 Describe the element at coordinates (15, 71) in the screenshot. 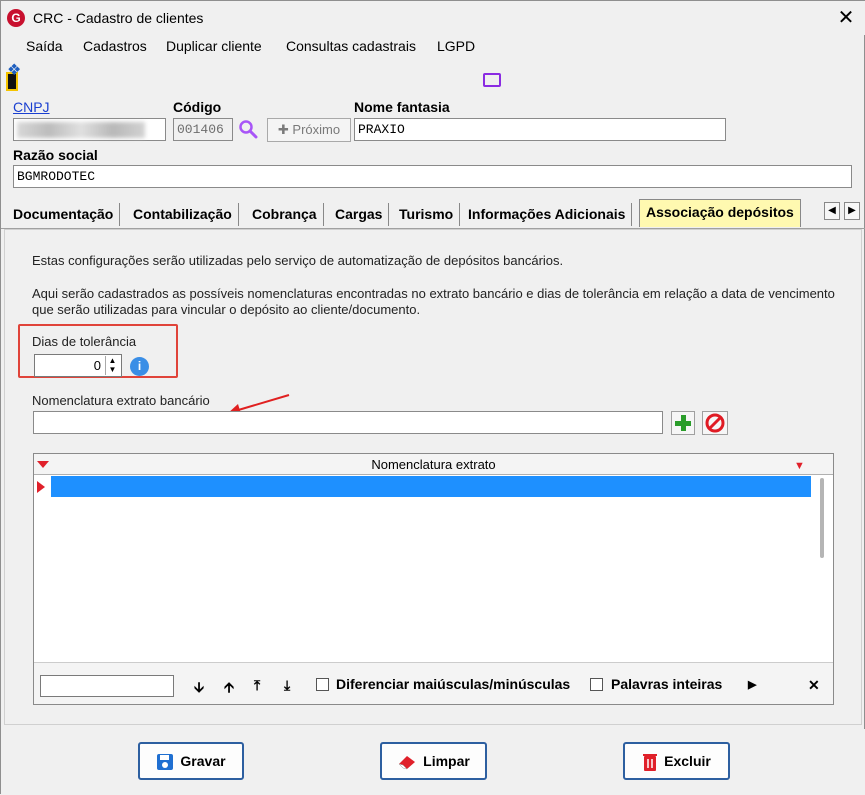

I see `diamond-icon: ❖` at that location.